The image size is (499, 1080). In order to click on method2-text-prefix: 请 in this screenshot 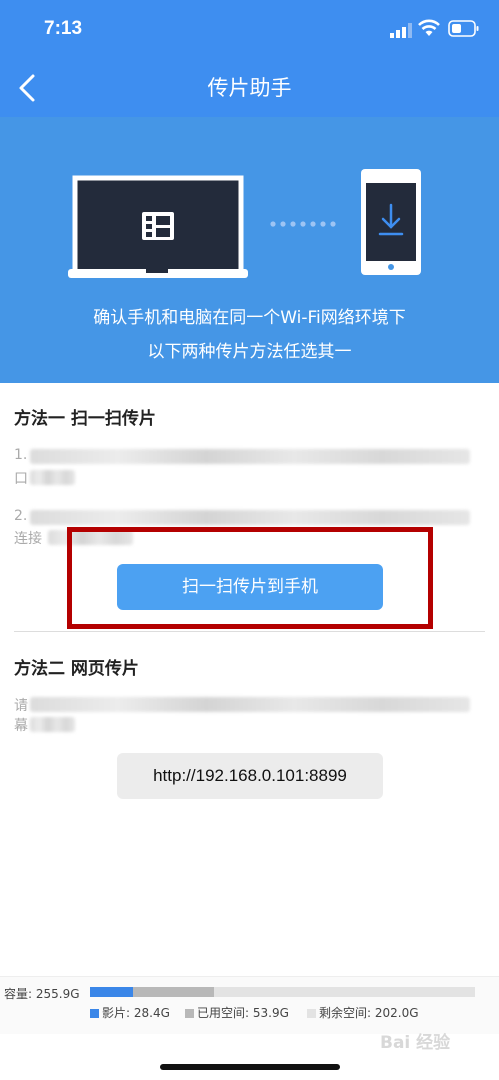, I will do `click(21, 706)`.